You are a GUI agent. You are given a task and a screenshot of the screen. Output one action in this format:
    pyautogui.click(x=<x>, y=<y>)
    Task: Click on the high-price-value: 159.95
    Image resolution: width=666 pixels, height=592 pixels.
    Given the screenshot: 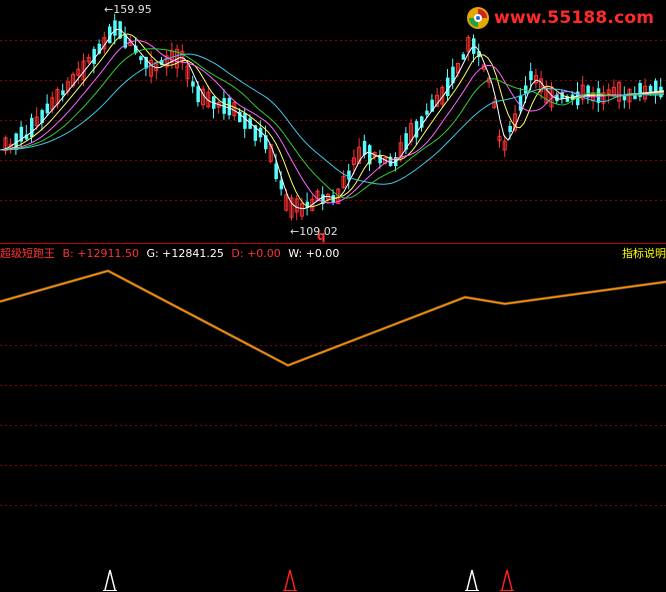 What is the action you would take?
    pyautogui.click(x=132, y=9)
    